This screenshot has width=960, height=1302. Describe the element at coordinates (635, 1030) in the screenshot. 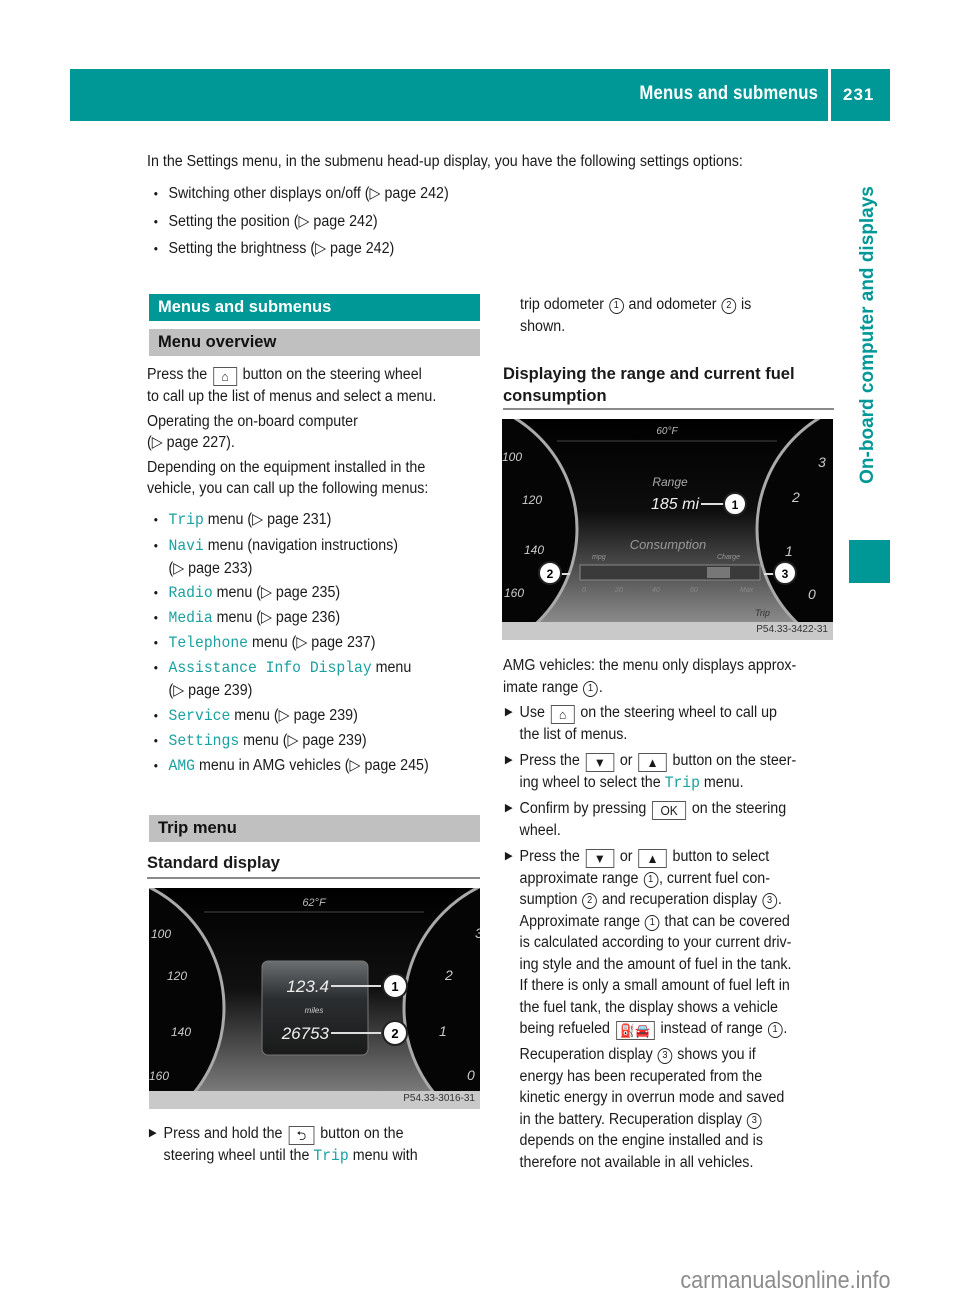

I see `refuel-icon: ⛽🚘` at that location.